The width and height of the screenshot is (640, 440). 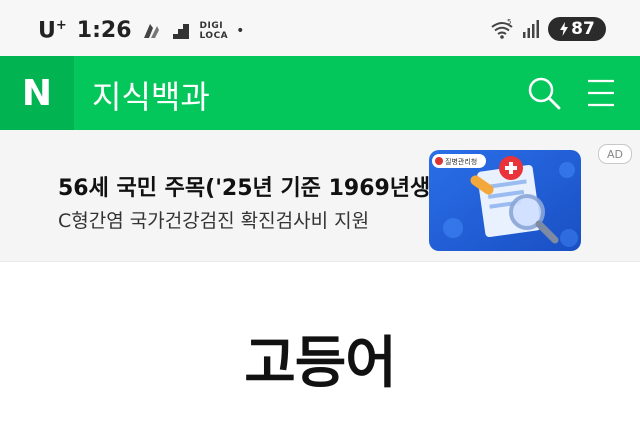 I want to click on ad-image: 질병관리청, so click(x=505, y=200).